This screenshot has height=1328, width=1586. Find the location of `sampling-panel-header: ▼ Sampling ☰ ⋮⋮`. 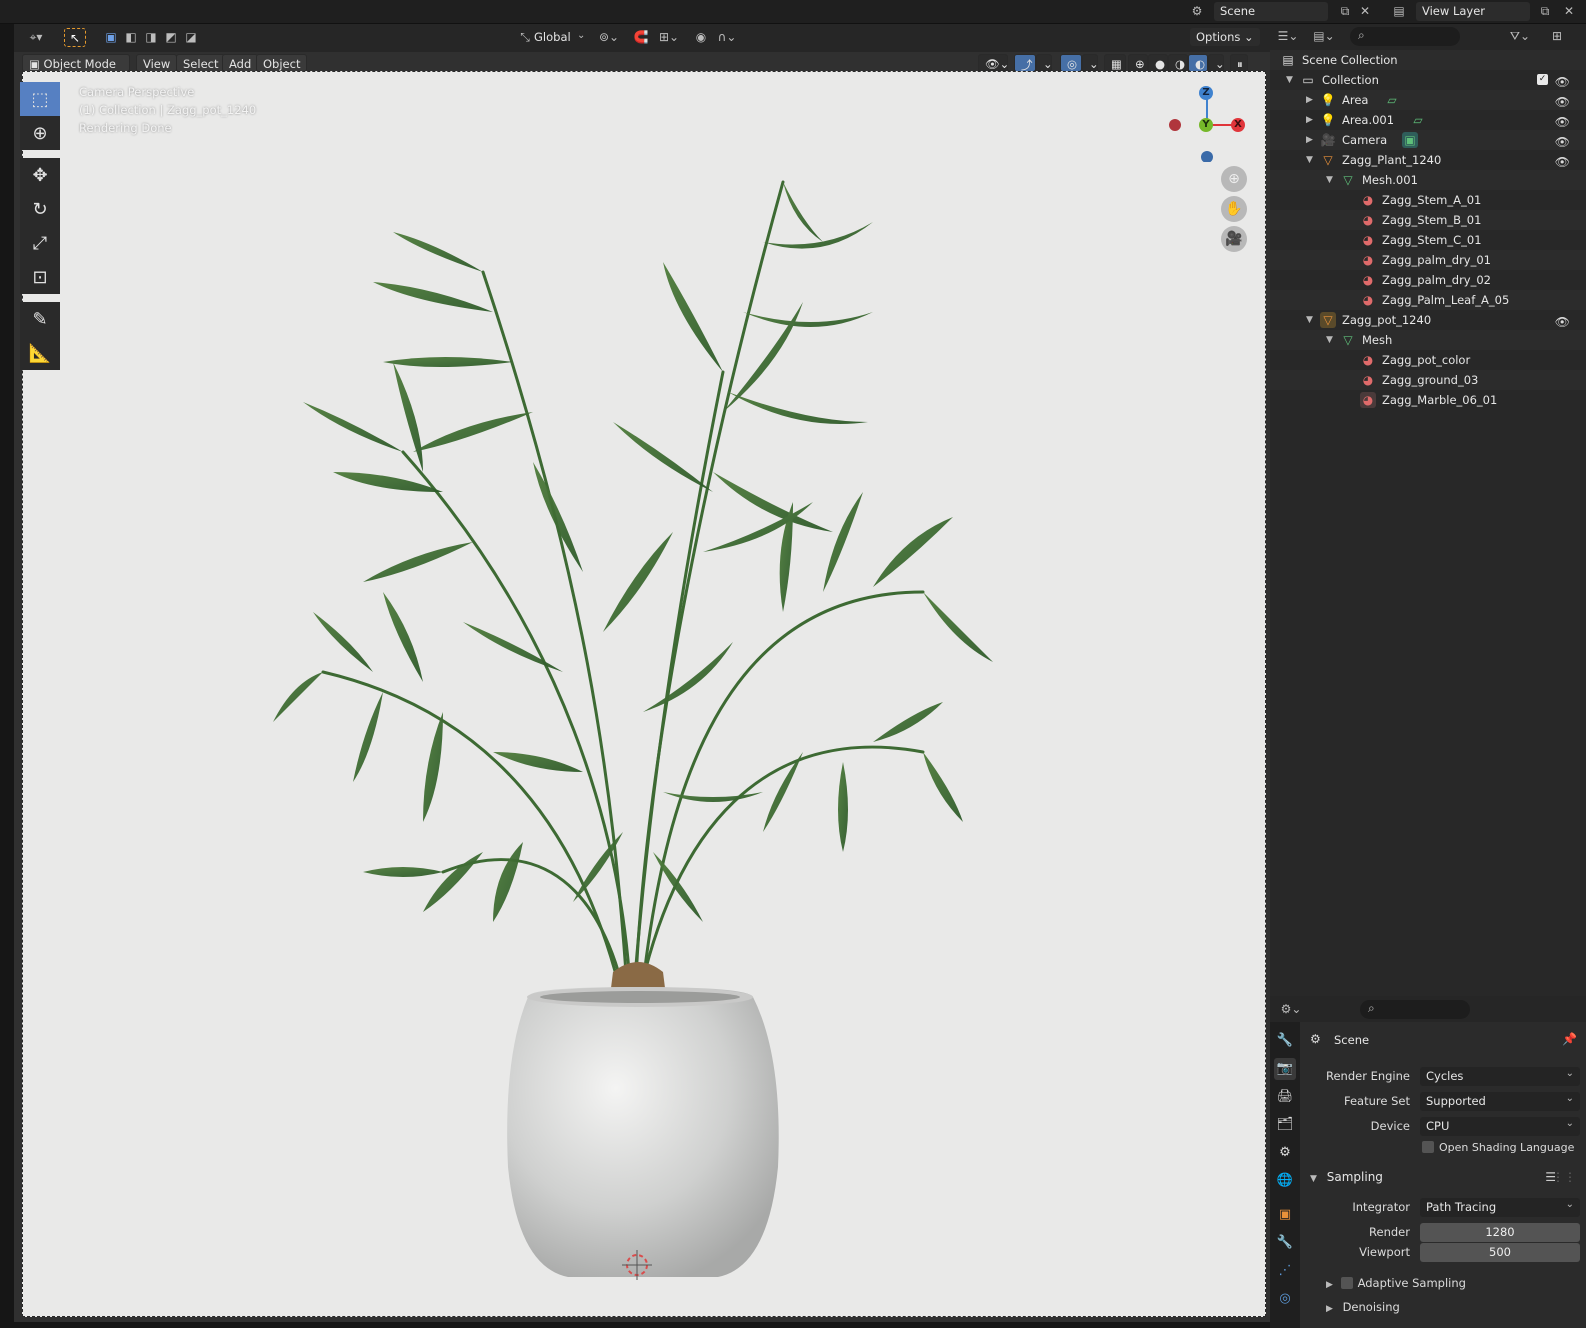

sampling-panel-header: ▼ Sampling ☰ ⋮⋮ is located at coordinates (1445, 1180).